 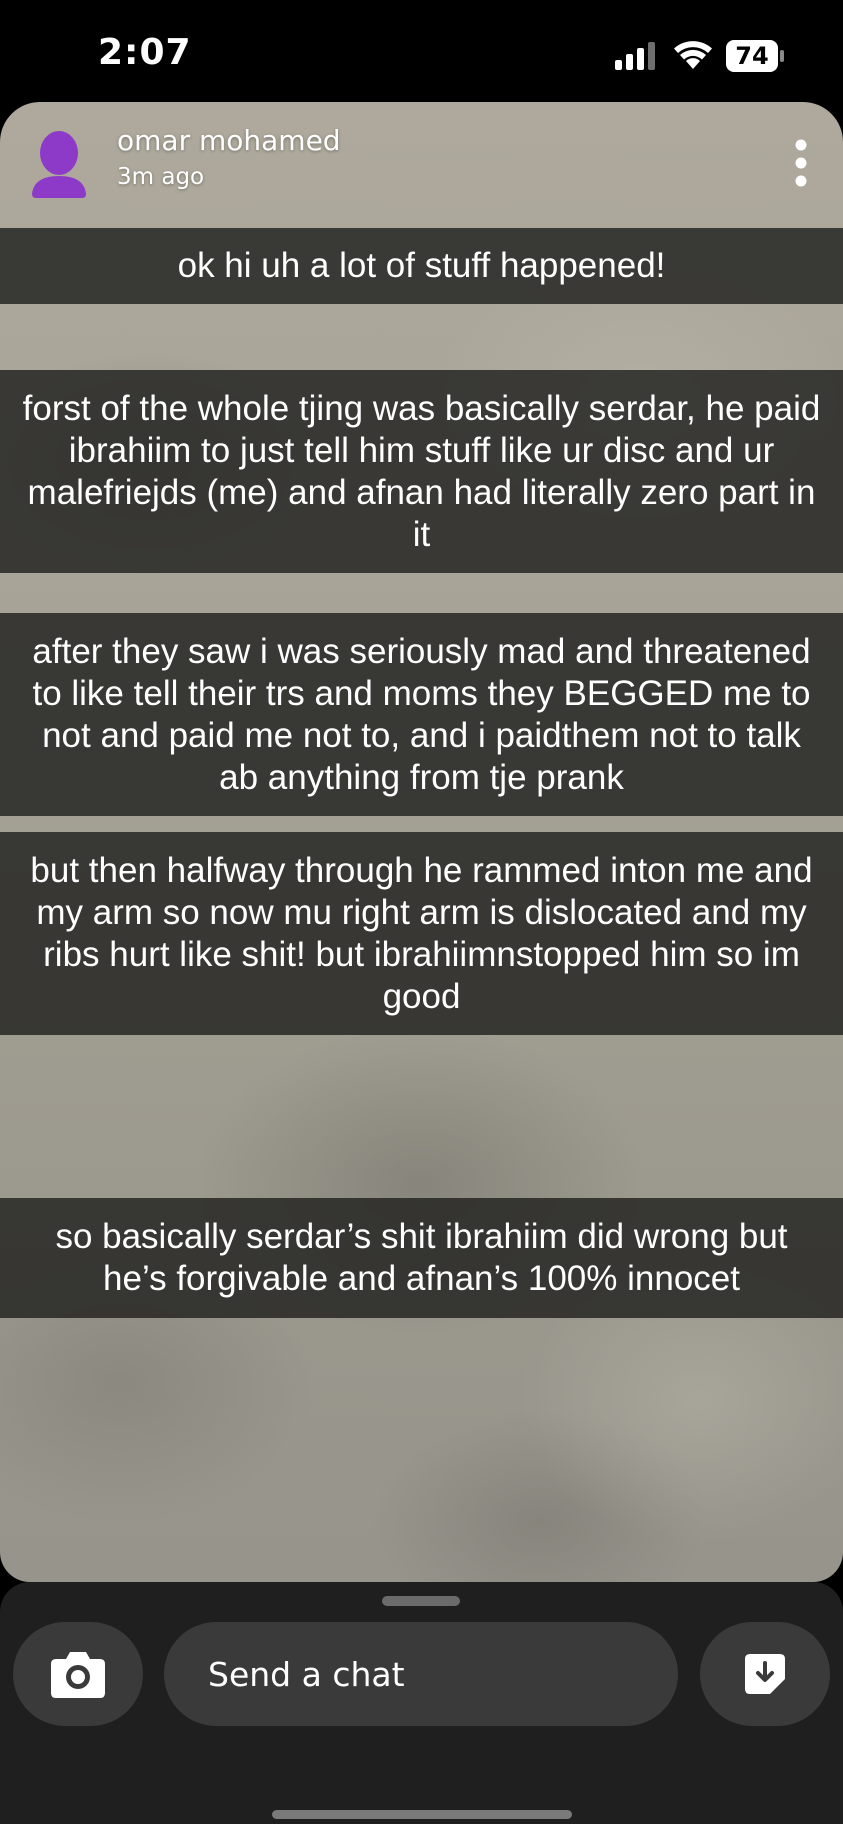 I want to click on wifi-icon, so click(x=693, y=55).